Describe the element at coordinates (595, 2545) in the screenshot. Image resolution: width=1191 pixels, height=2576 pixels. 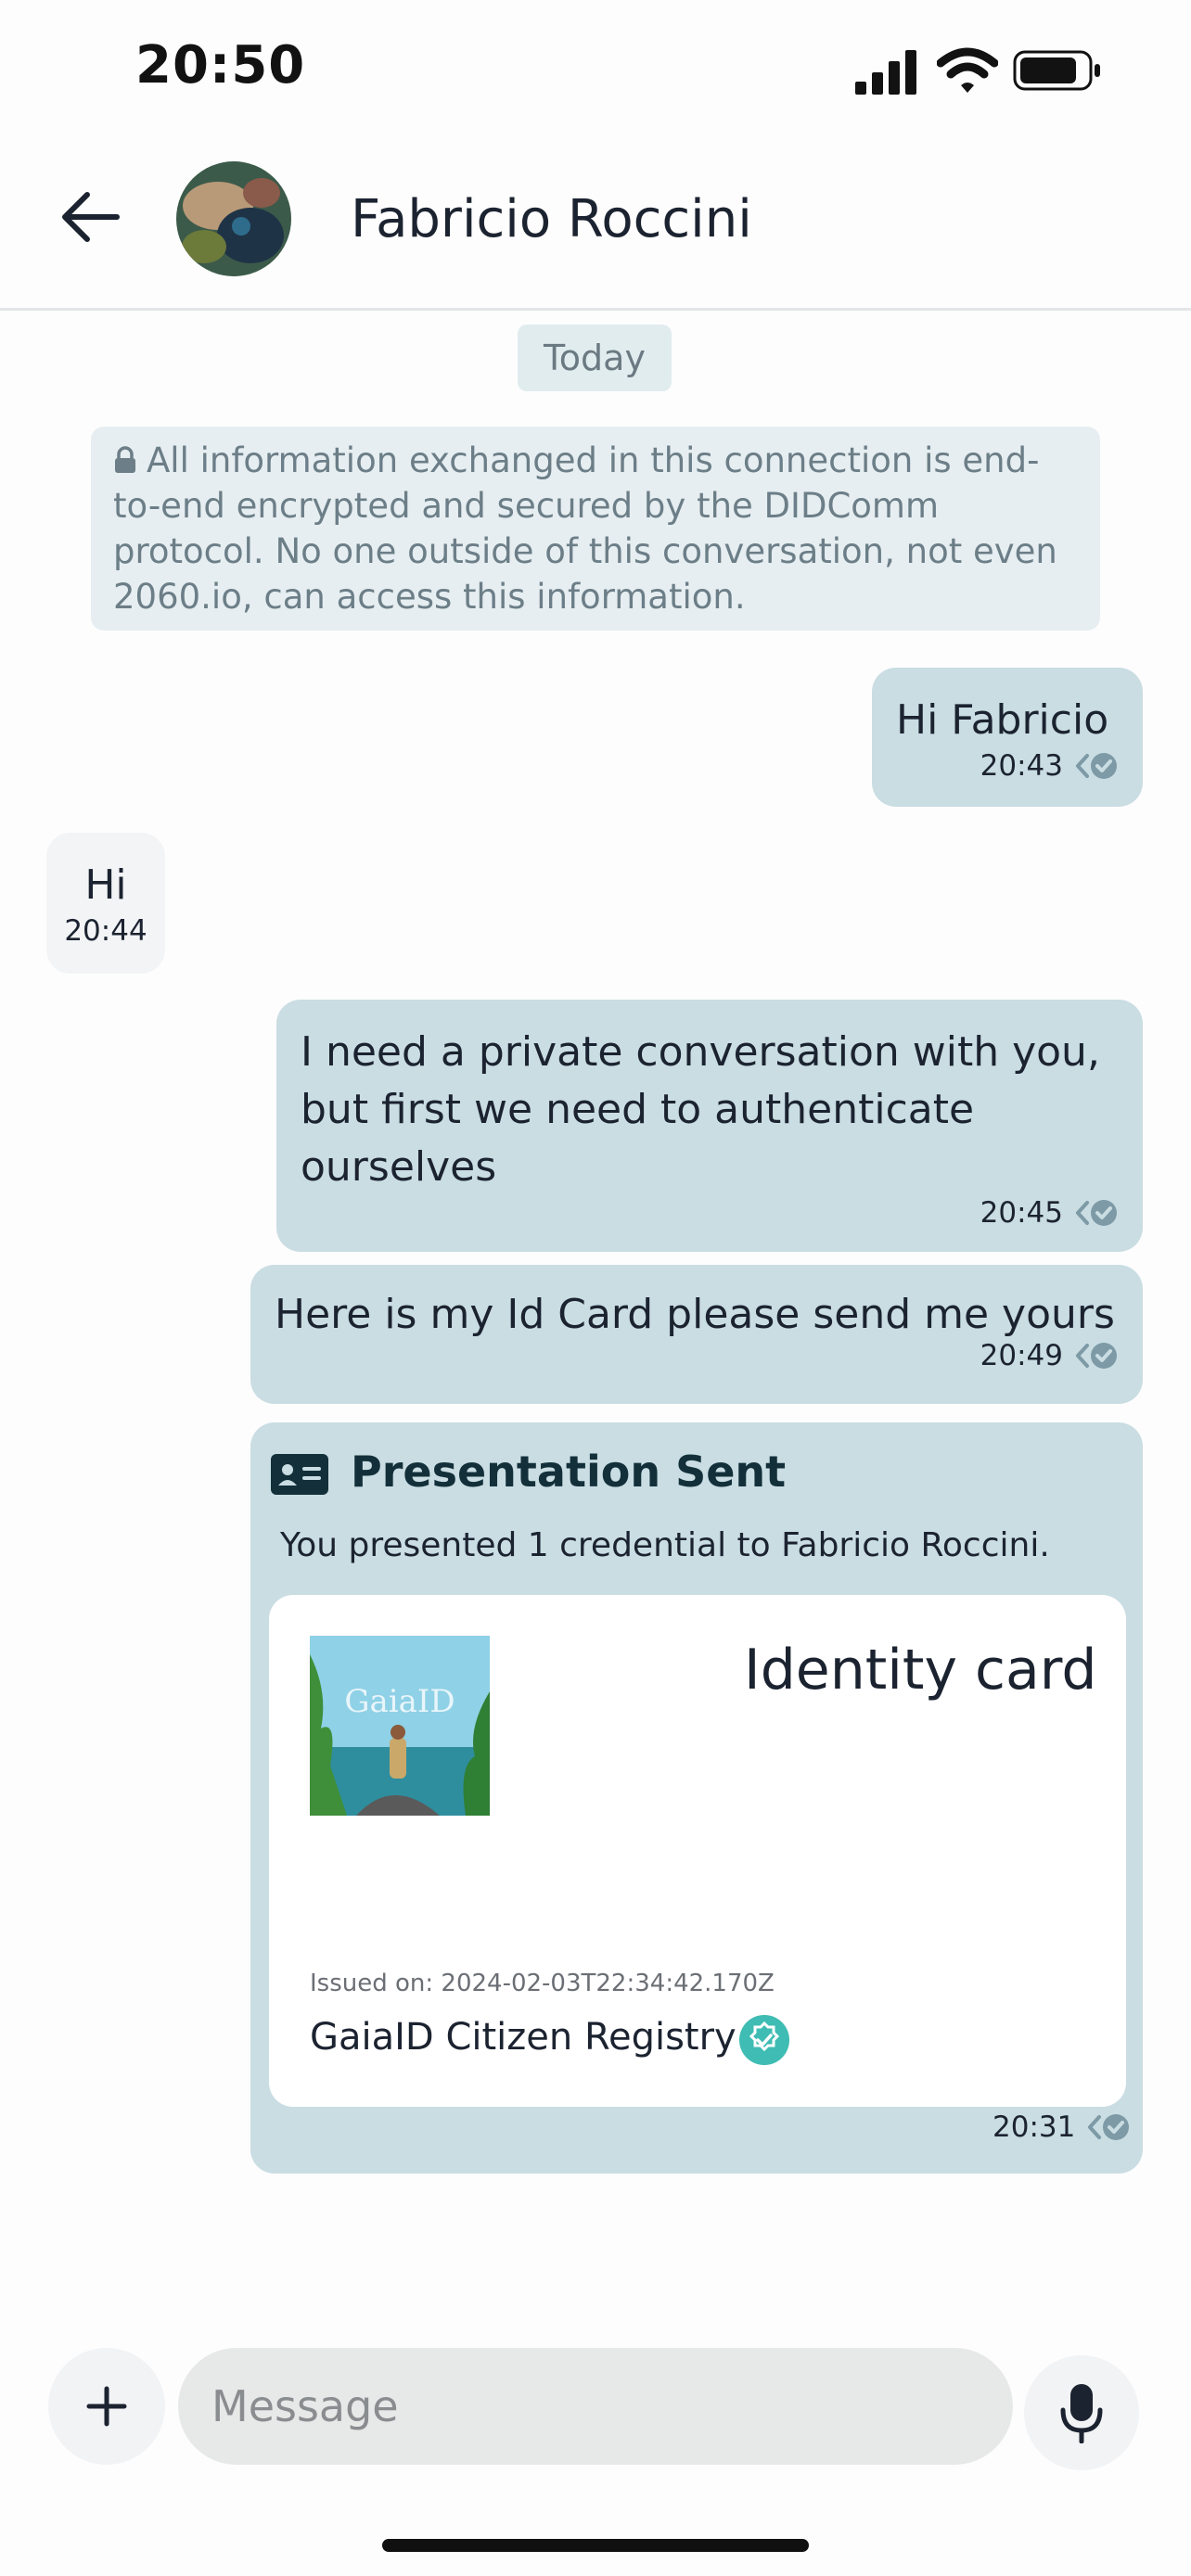
I see `home-indicator` at that location.